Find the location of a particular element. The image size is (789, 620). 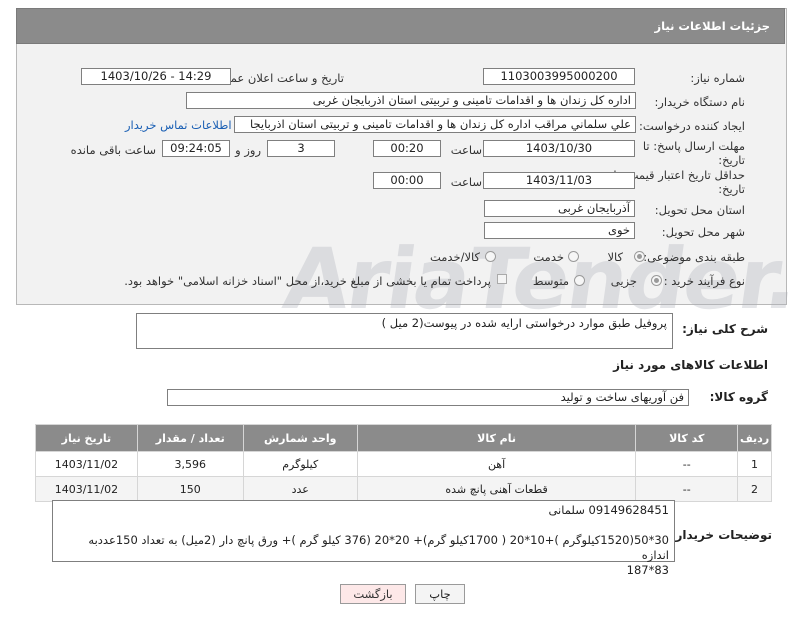

validity-label-date: تاریخ: is located at coordinates (731, 189).